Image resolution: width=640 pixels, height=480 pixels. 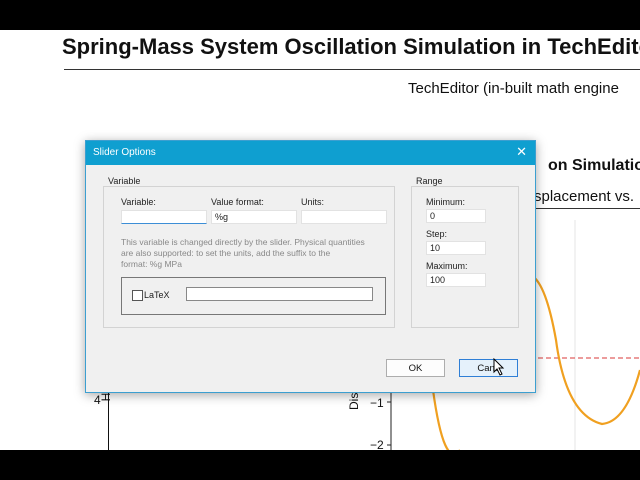 I want to click on right-plot-subtitle: splacement vs., so click(x=584, y=196).